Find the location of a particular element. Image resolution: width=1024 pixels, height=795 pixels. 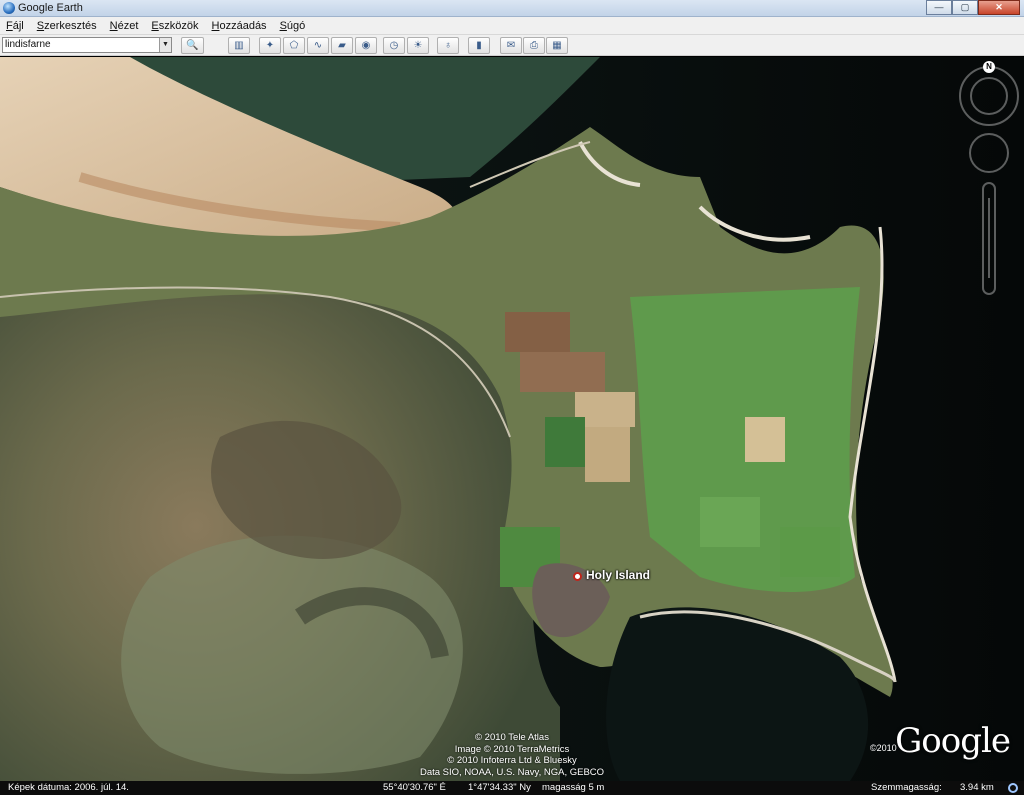

add-path-button: ∿ is located at coordinates (318, 45).